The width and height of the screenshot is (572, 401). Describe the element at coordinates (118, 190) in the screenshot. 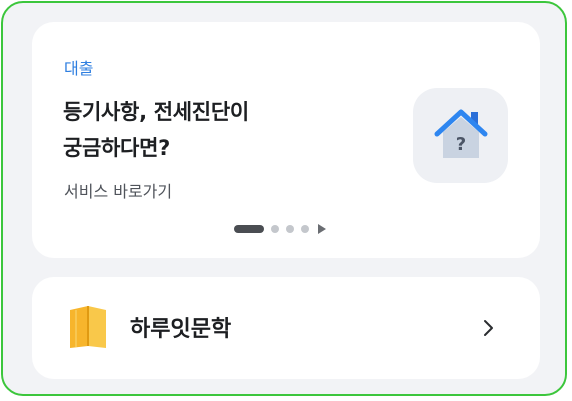

I see `promo-subtitle-link: 서비스 바로가기` at that location.